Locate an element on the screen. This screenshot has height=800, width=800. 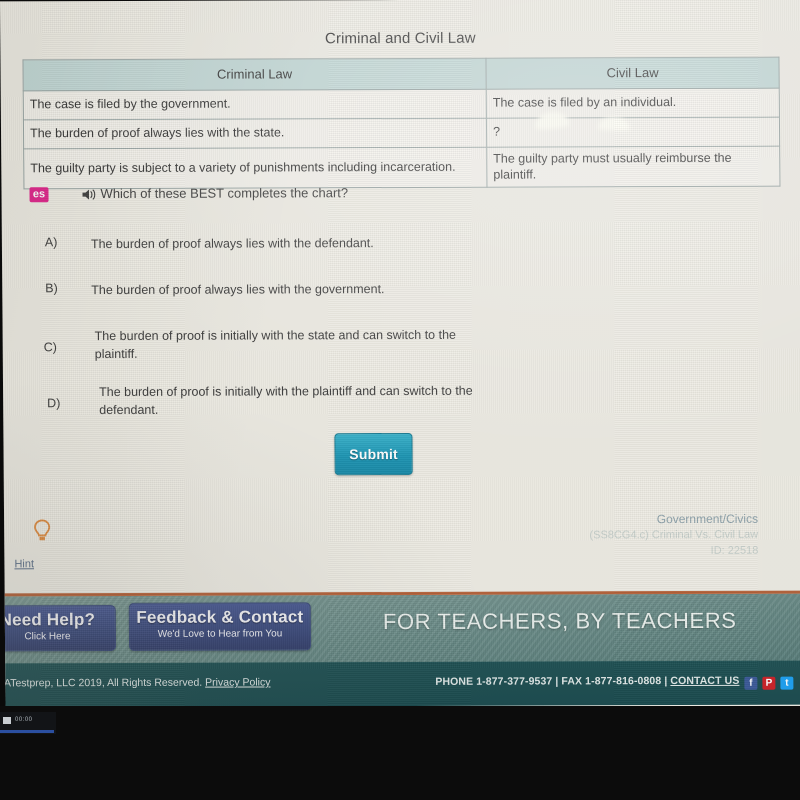
standard-label: (SS8CG4.c) Criminal Vs. Civil Law is located at coordinates (674, 535).